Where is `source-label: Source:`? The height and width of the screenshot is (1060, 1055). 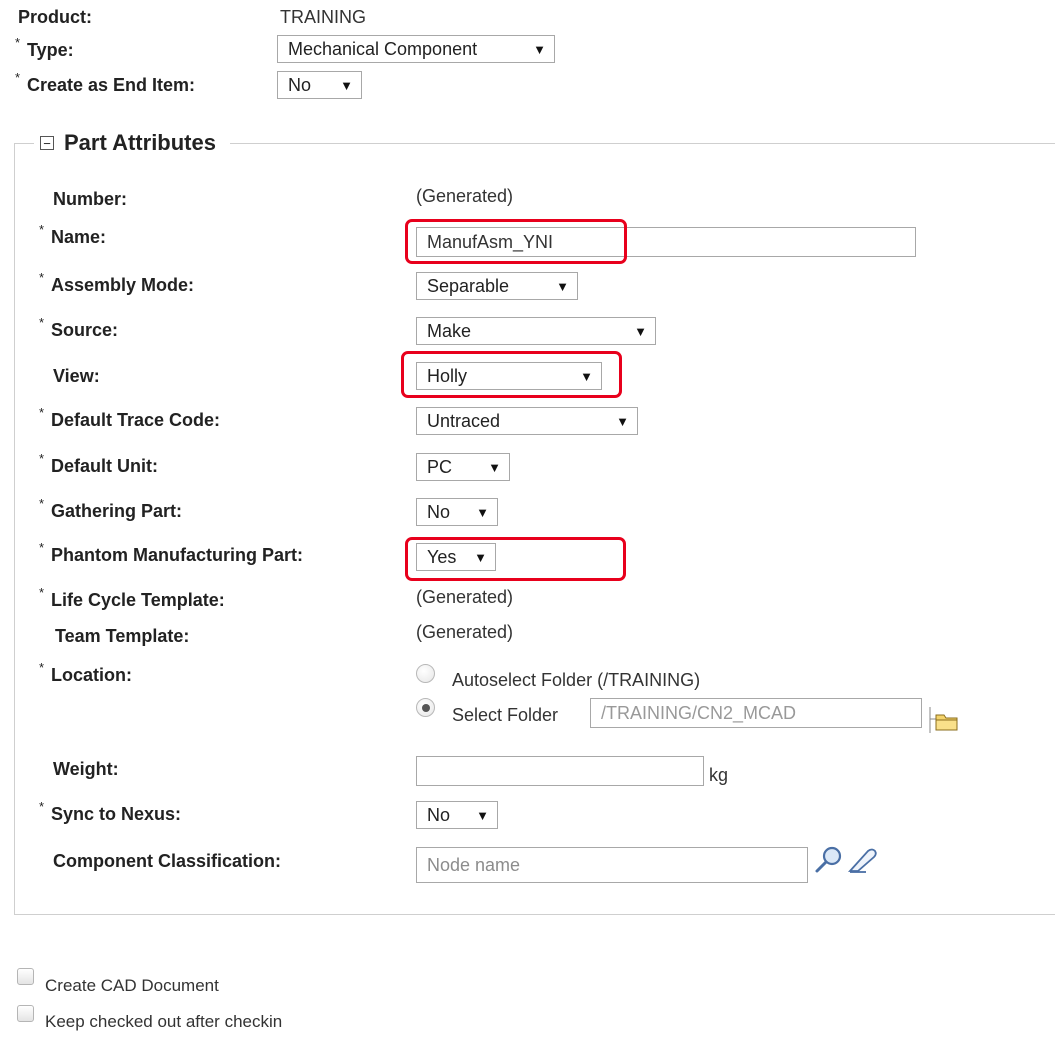 source-label: Source: is located at coordinates (85, 330).